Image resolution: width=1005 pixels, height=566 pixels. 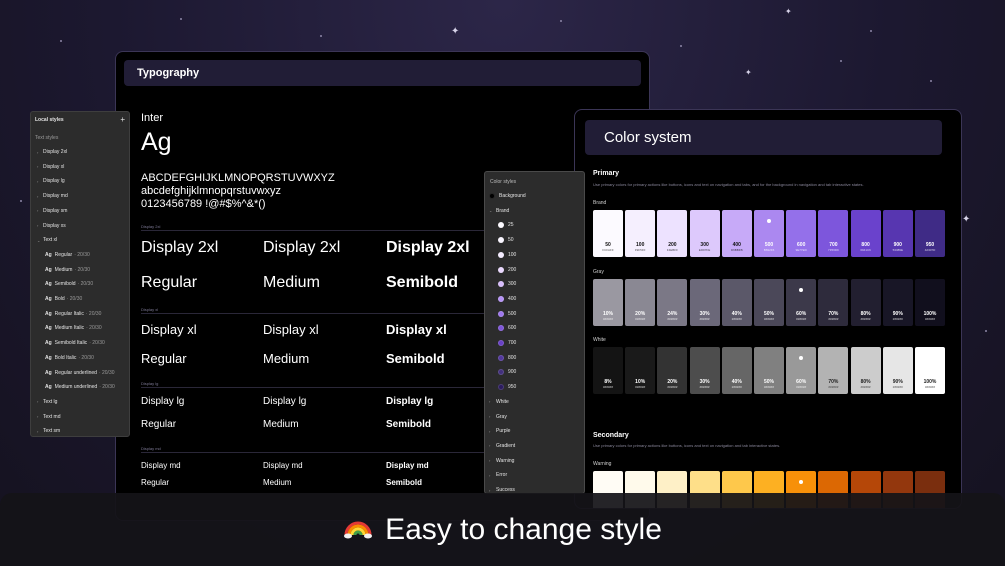 What do you see at coordinates (54, 225) in the screenshot?
I see `style-group-label: Display xs` at bounding box center [54, 225].